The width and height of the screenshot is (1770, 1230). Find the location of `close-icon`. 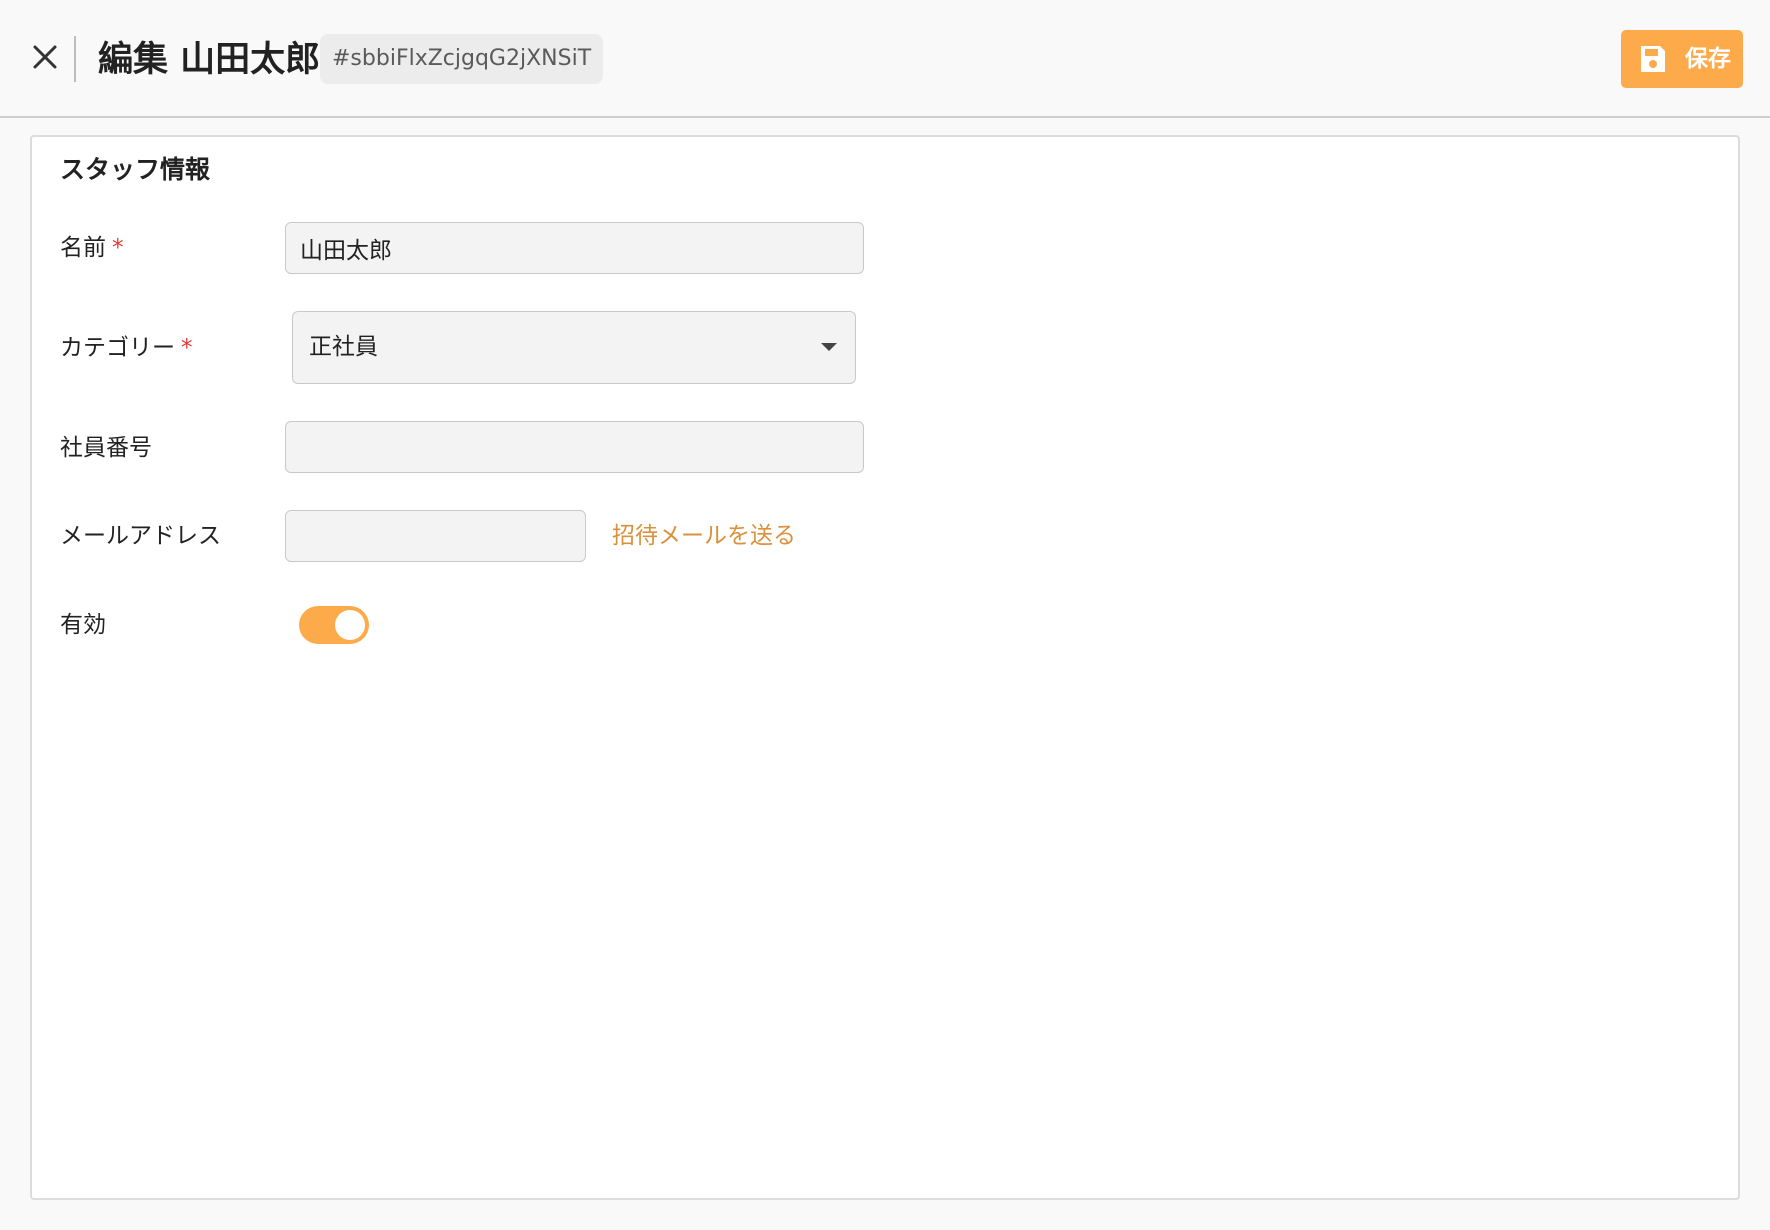

close-icon is located at coordinates (45, 57).